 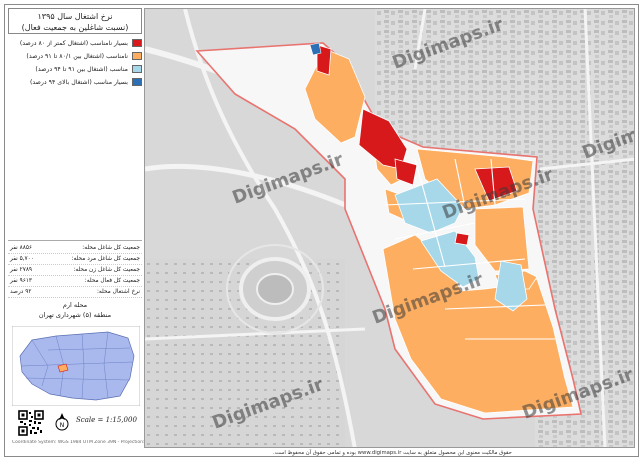 I want to click on legend-item: بسیار مناسب (اشتغال بالای ۹۴ درصد), so click(x=75, y=82).